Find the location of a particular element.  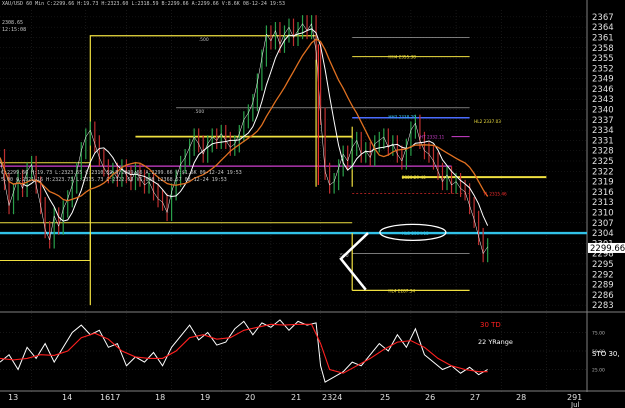

level-label: HH4 2355.38 is located at coordinates (402, 57).